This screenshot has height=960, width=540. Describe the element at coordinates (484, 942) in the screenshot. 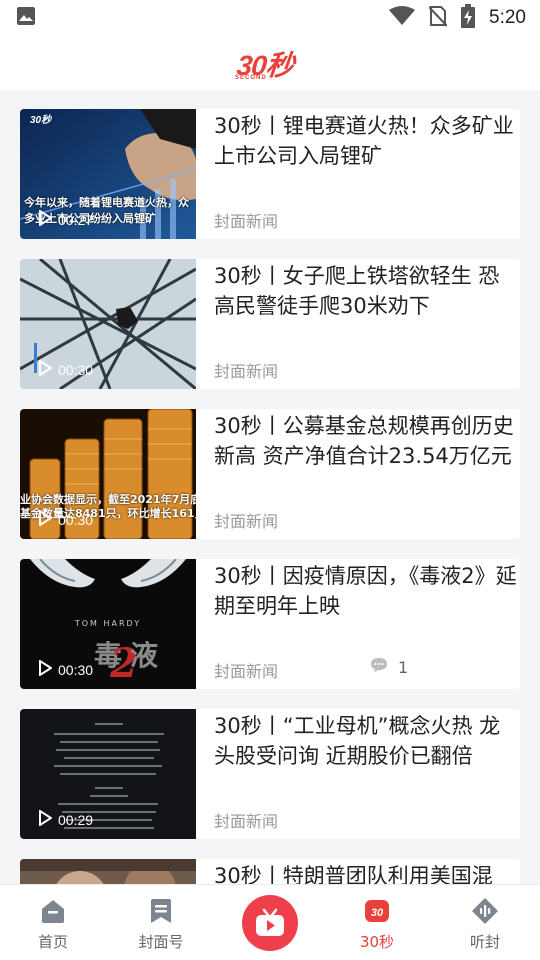

I see `nav-label: 听封` at that location.